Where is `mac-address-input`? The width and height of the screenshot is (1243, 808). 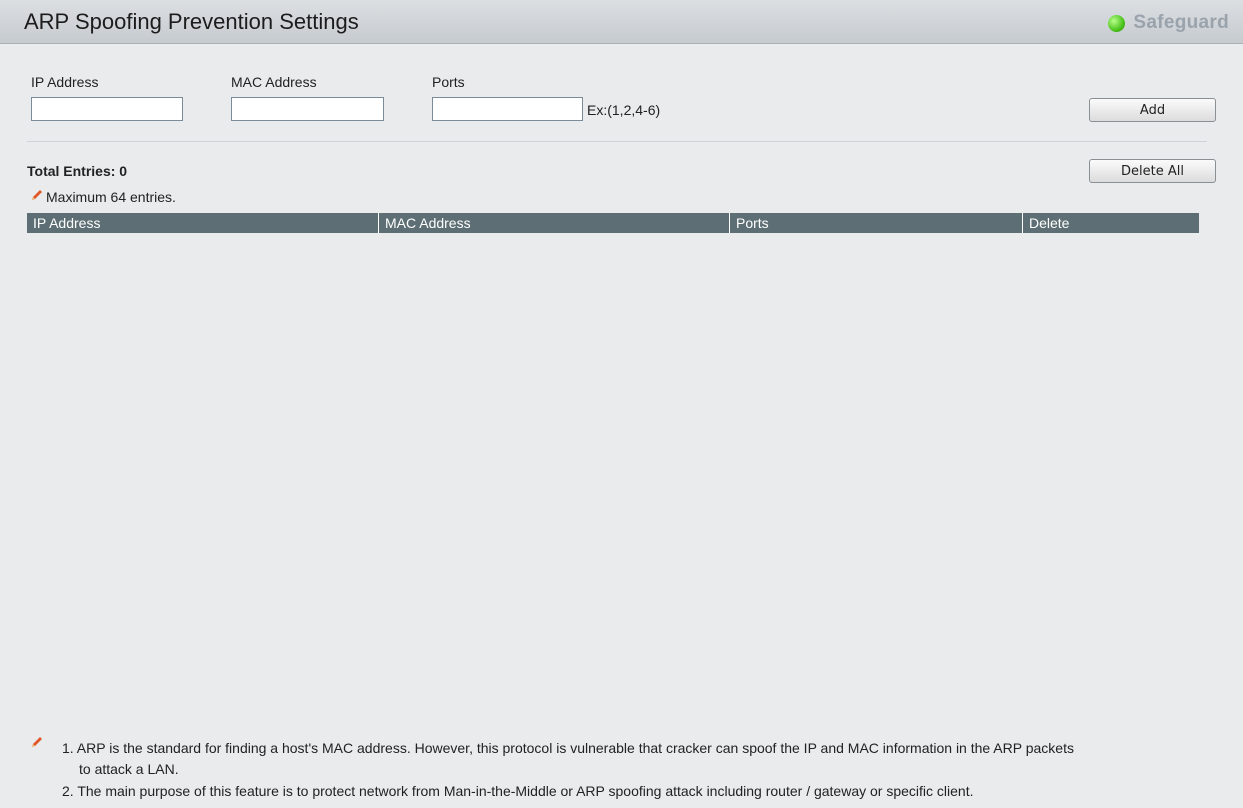
mac-address-input is located at coordinates (307, 109).